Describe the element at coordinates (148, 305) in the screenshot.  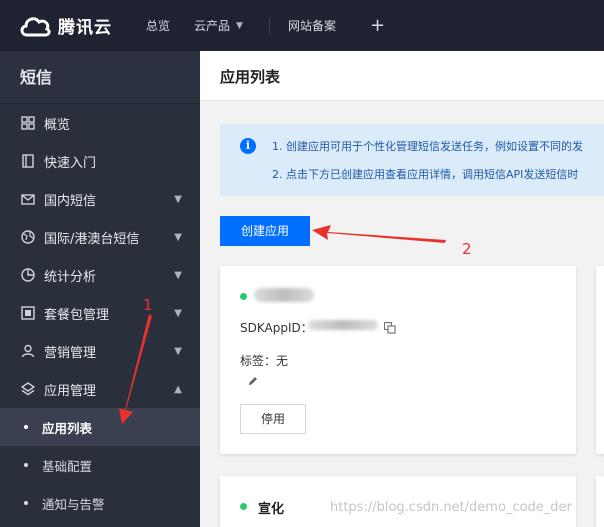
I see `annotation-label-1: 1` at that location.